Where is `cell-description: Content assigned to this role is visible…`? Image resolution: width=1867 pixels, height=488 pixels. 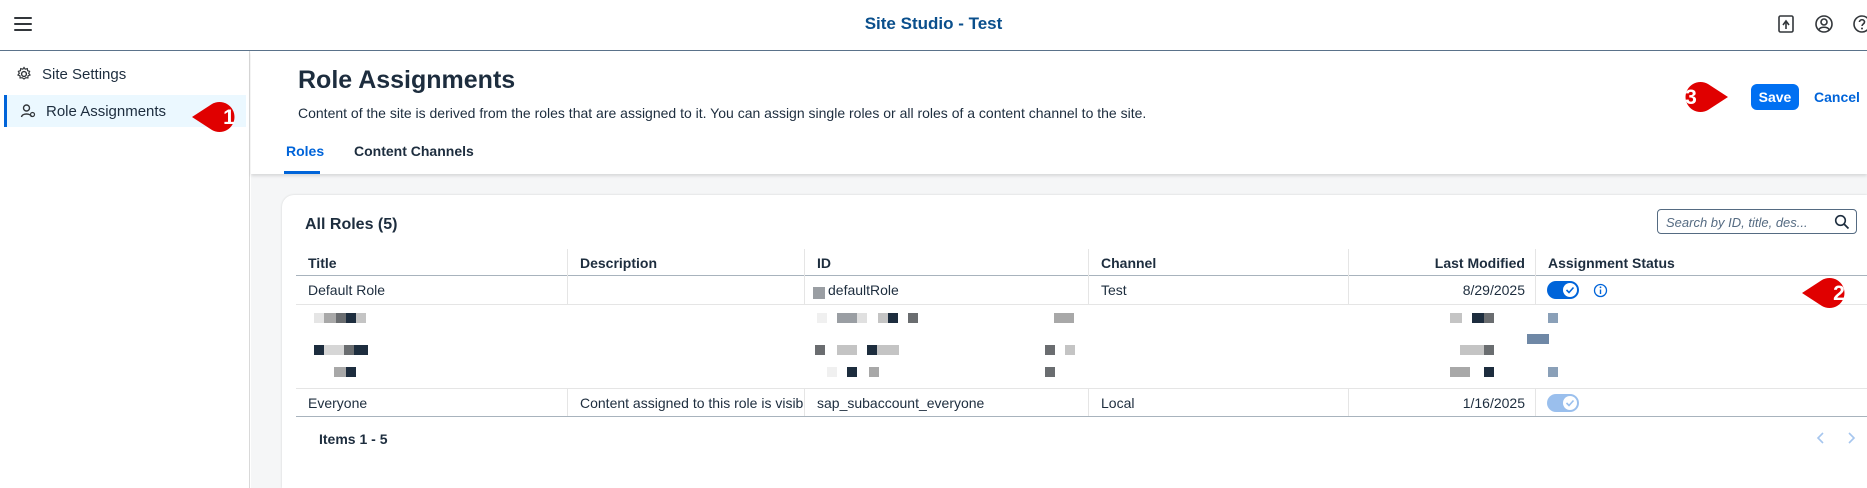 cell-description: Content assigned to this role is visible… is located at coordinates (686, 402).